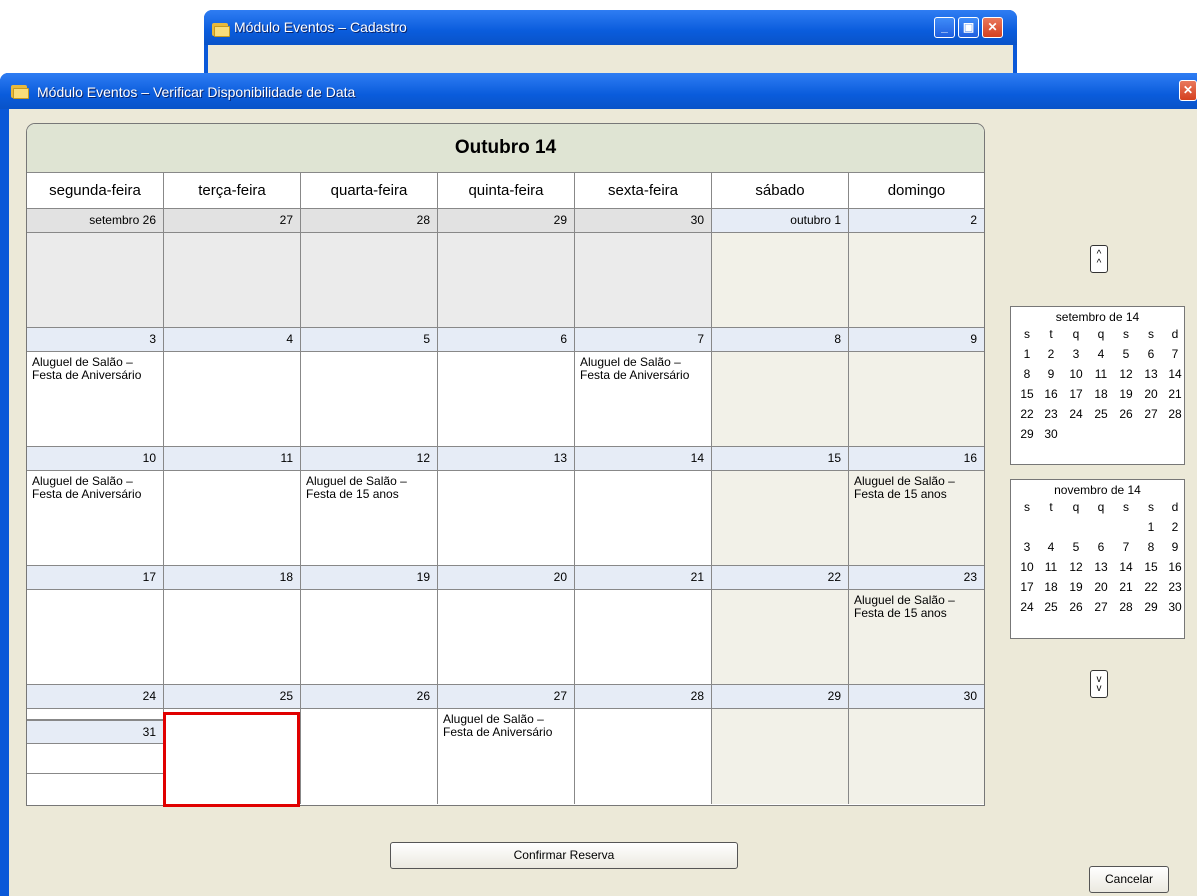  What do you see at coordinates (916, 268) in the screenshot?
I see `day-cell: 2` at bounding box center [916, 268].